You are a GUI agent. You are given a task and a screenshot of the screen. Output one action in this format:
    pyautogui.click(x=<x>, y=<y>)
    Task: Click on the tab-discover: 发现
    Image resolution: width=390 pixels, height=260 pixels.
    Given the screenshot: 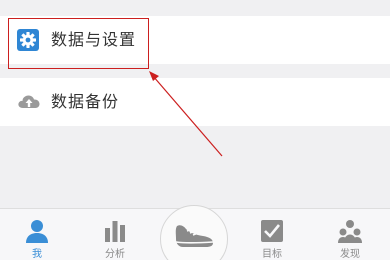 What is the action you would take?
    pyautogui.click(x=350, y=234)
    